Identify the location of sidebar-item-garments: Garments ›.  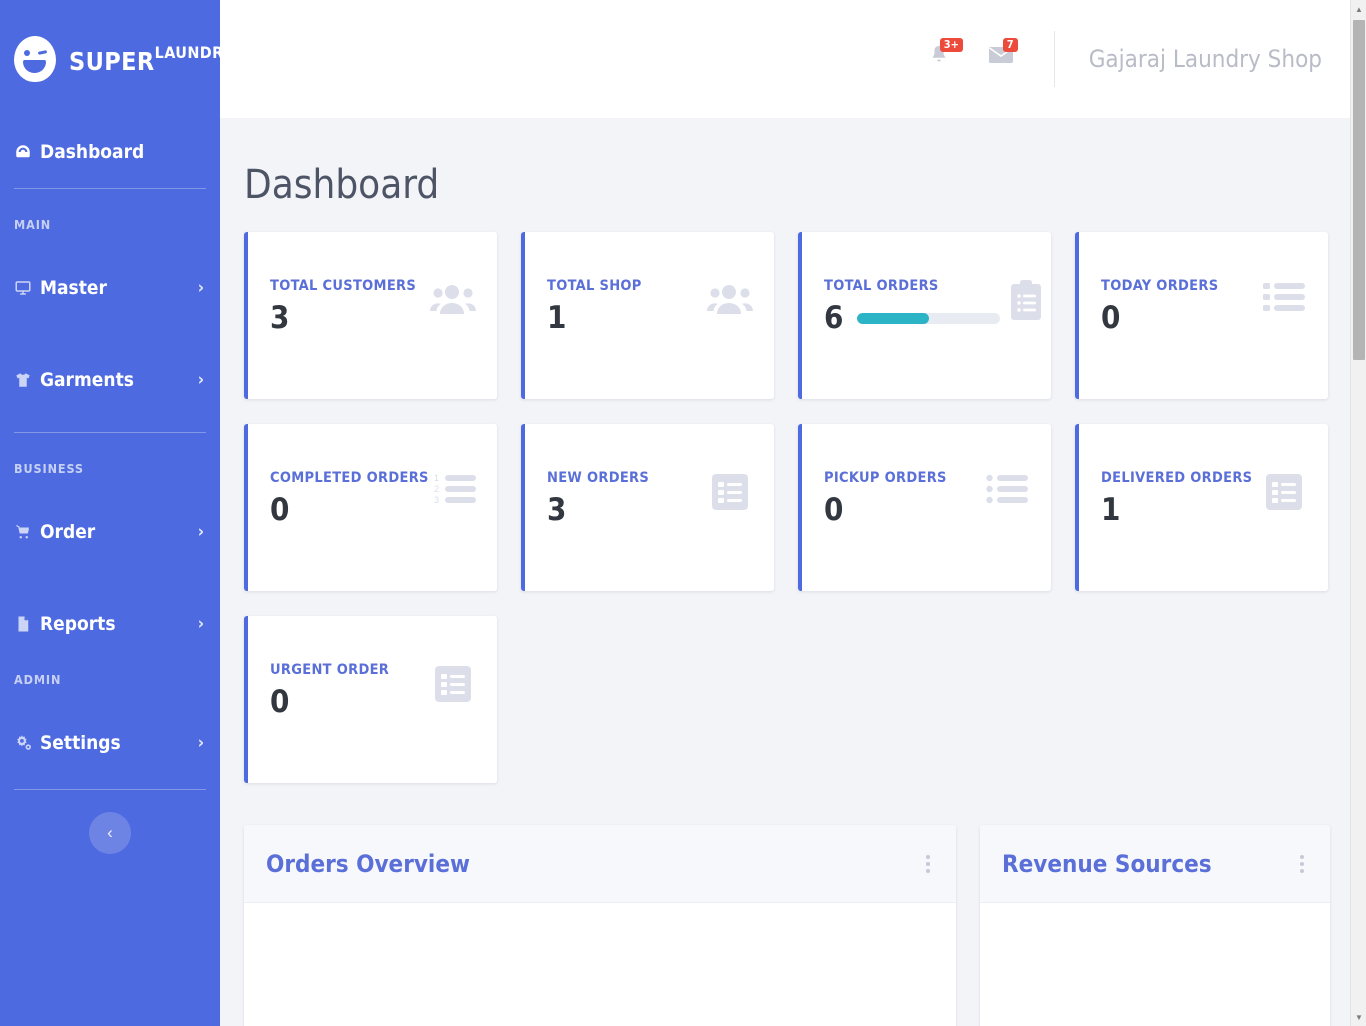
(110, 380).